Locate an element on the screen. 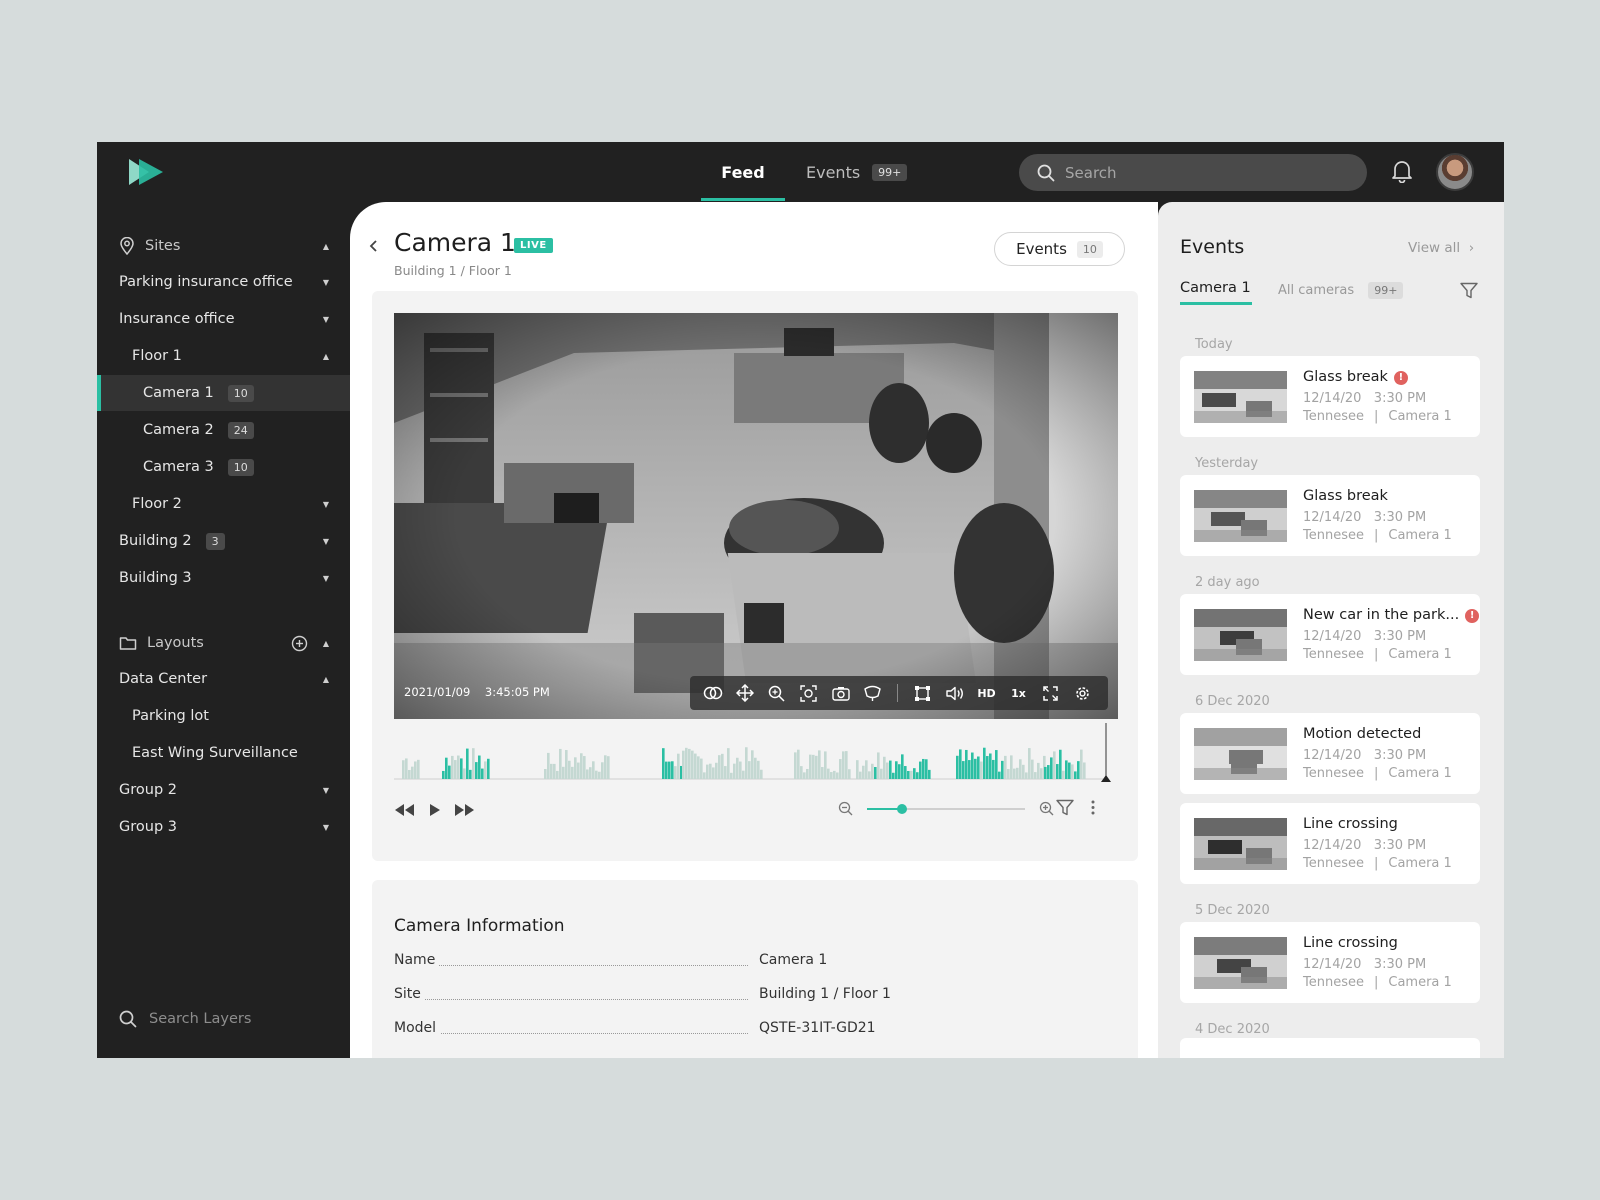  view-all-link: View all › is located at coordinates (1441, 248).